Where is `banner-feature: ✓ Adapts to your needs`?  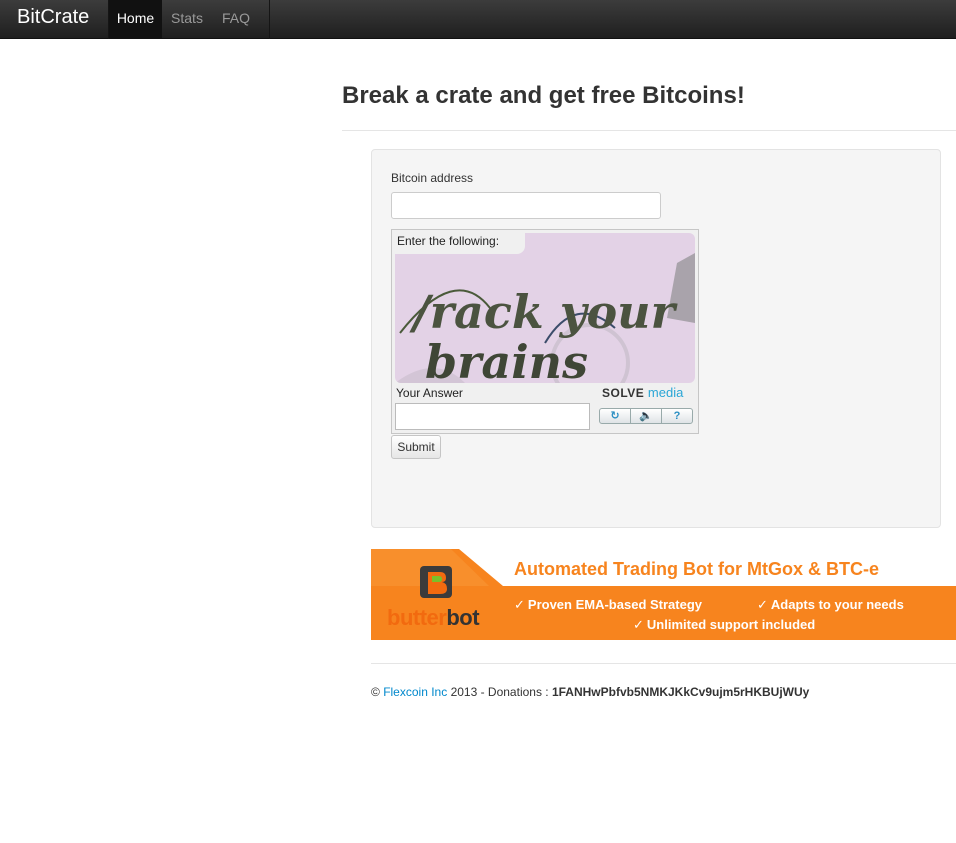 banner-feature: ✓ Adapts to your needs is located at coordinates (830, 604).